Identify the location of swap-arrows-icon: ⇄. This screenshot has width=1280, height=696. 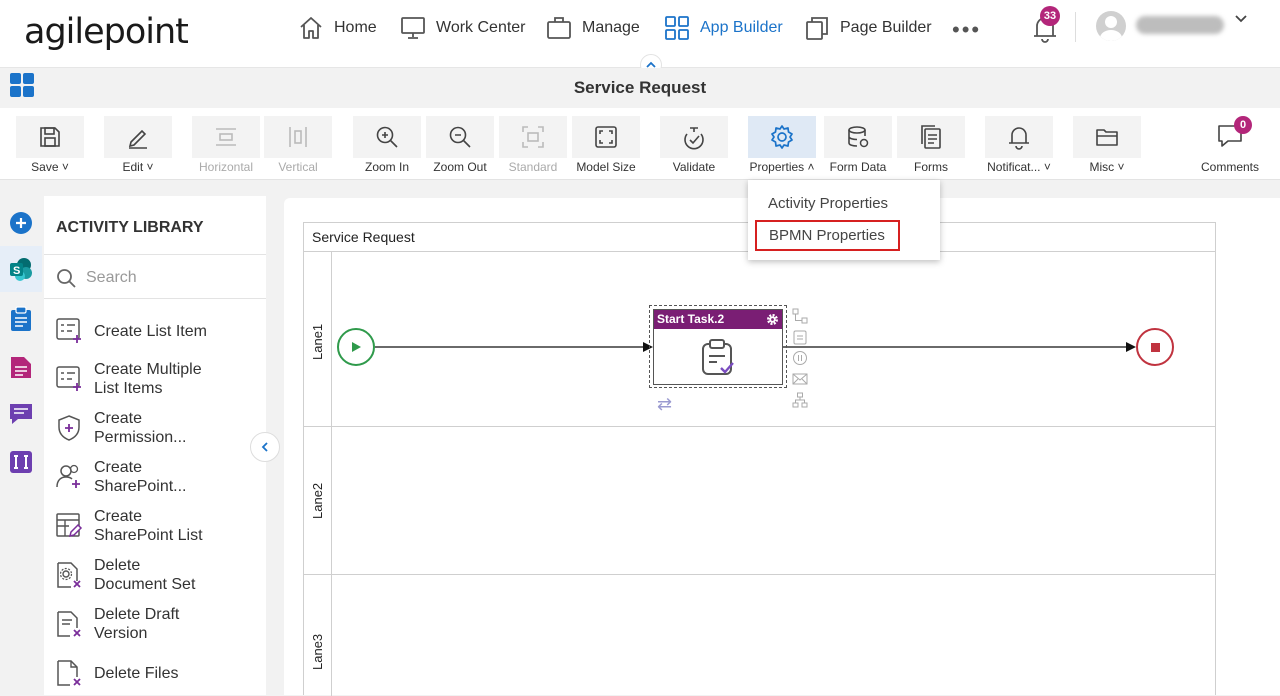
(664, 404).